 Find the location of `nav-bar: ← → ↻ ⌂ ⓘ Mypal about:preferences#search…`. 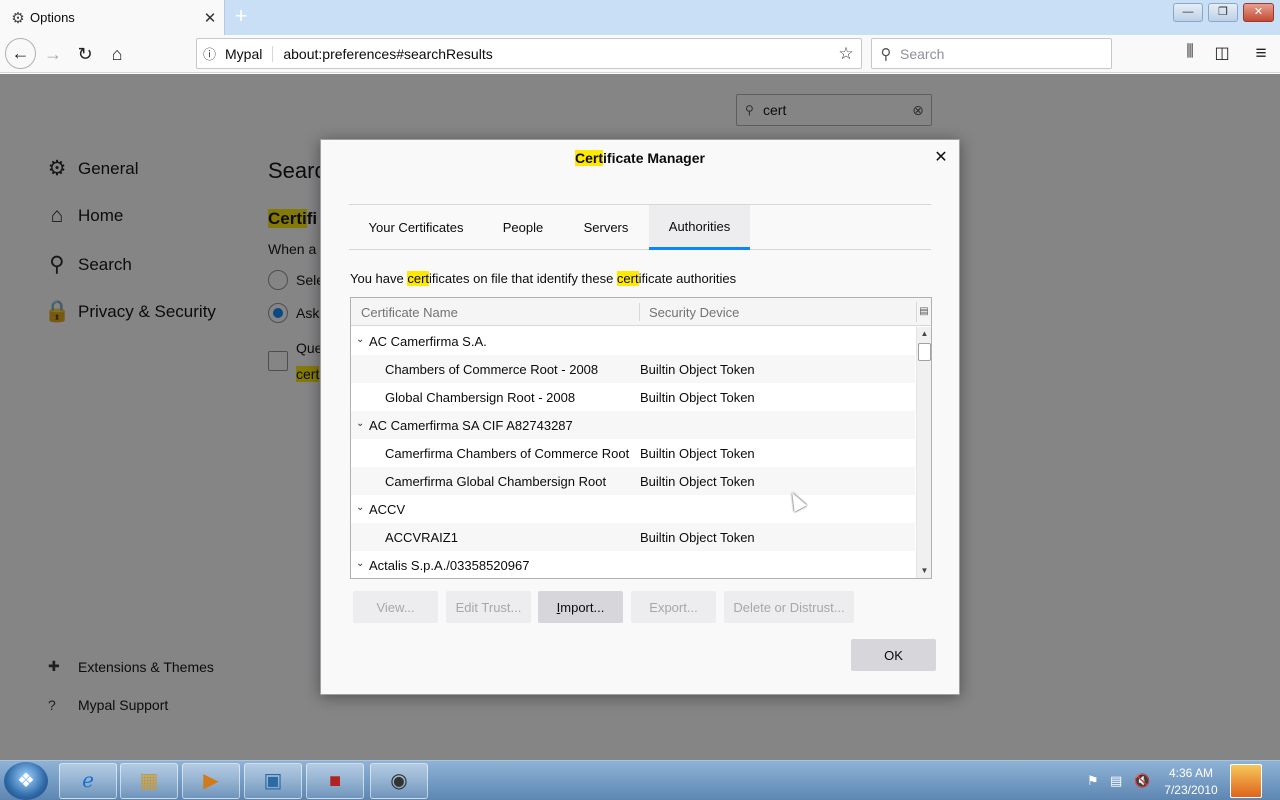

nav-bar: ← → ↻ ⌂ ⓘ Mypal about:preferences#search… is located at coordinates (640, 54).